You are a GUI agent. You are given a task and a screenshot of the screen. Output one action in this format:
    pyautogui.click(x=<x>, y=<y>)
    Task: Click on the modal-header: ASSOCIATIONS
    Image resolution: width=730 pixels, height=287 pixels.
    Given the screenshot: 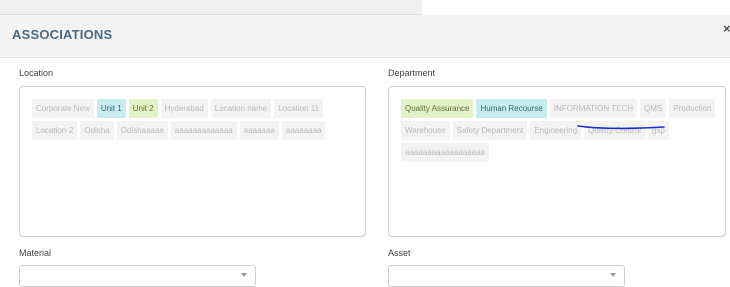 What is the action you would take?
    pyautogui.click(x=365, y=36)
    